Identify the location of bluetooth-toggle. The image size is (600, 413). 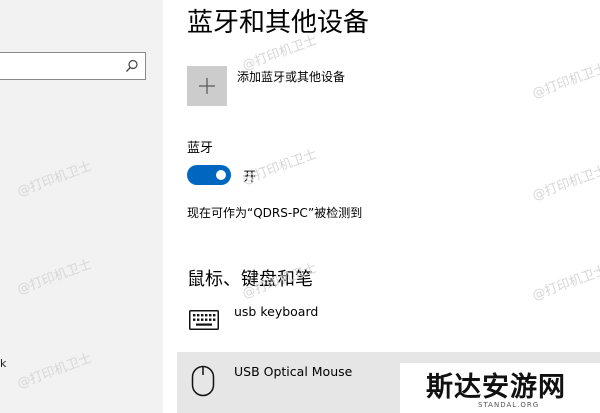
(209, 175).